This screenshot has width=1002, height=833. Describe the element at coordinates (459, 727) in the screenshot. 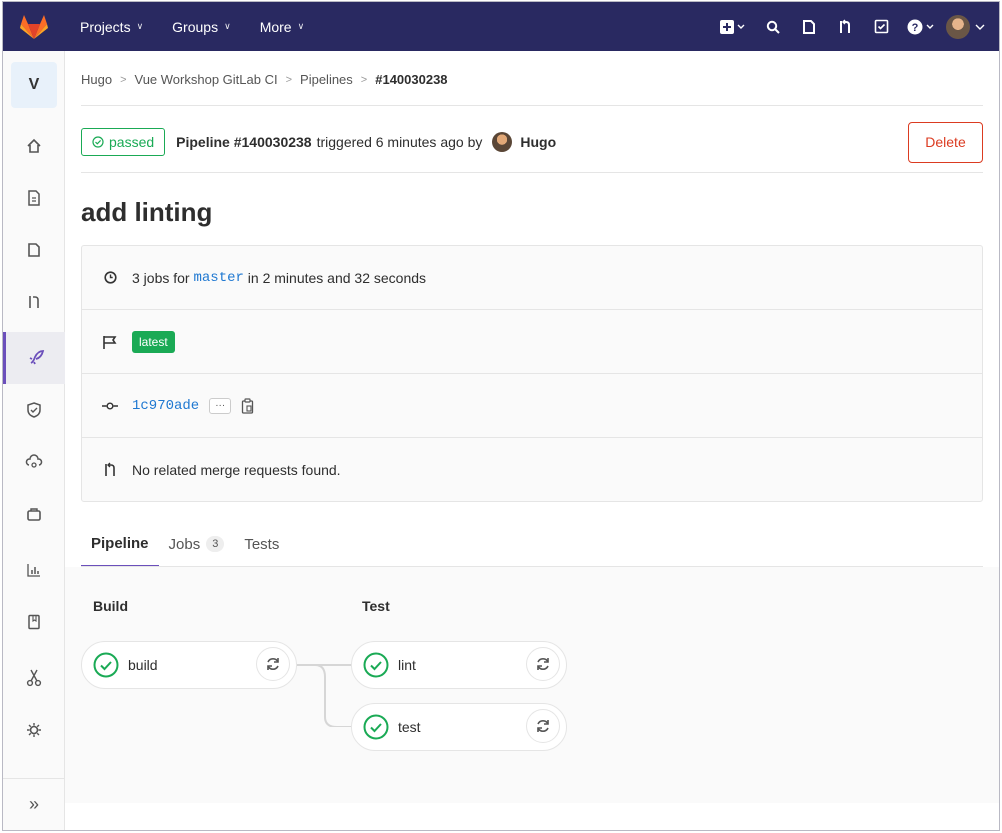

I see `job-test: test` at that location.